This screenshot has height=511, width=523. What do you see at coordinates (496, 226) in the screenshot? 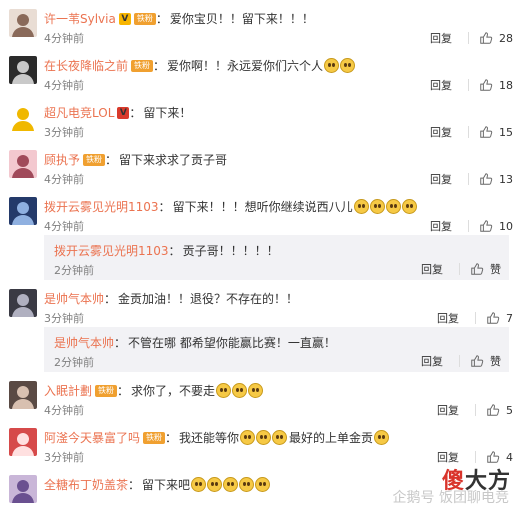
I see `like-button: 10` at bounding box center [496, 226].